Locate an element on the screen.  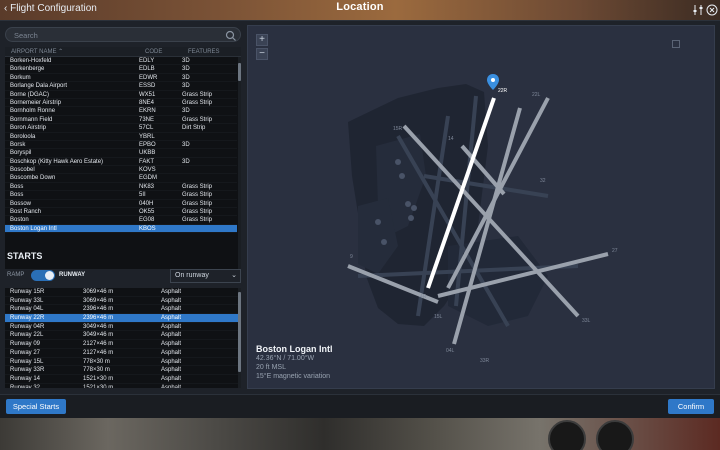
airport-features-cell: Dirt Strip is located at coordinates (194, 128).